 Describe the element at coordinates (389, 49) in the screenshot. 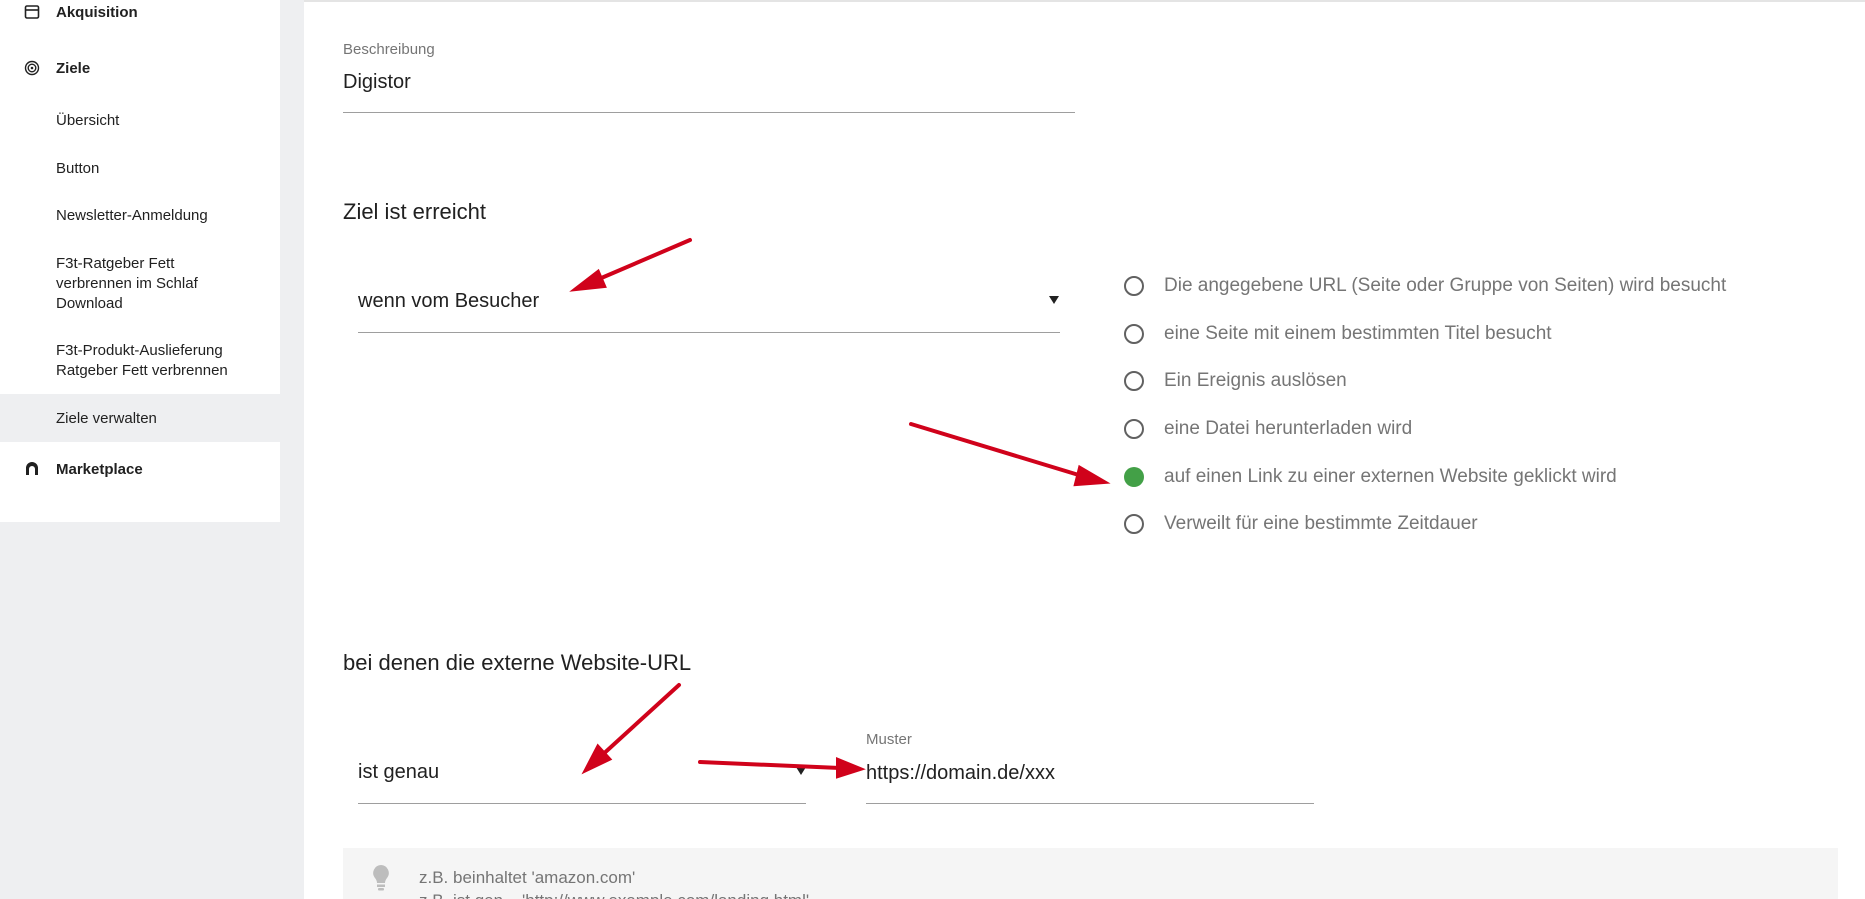

I see `description-label: Beschreibung` at that location.